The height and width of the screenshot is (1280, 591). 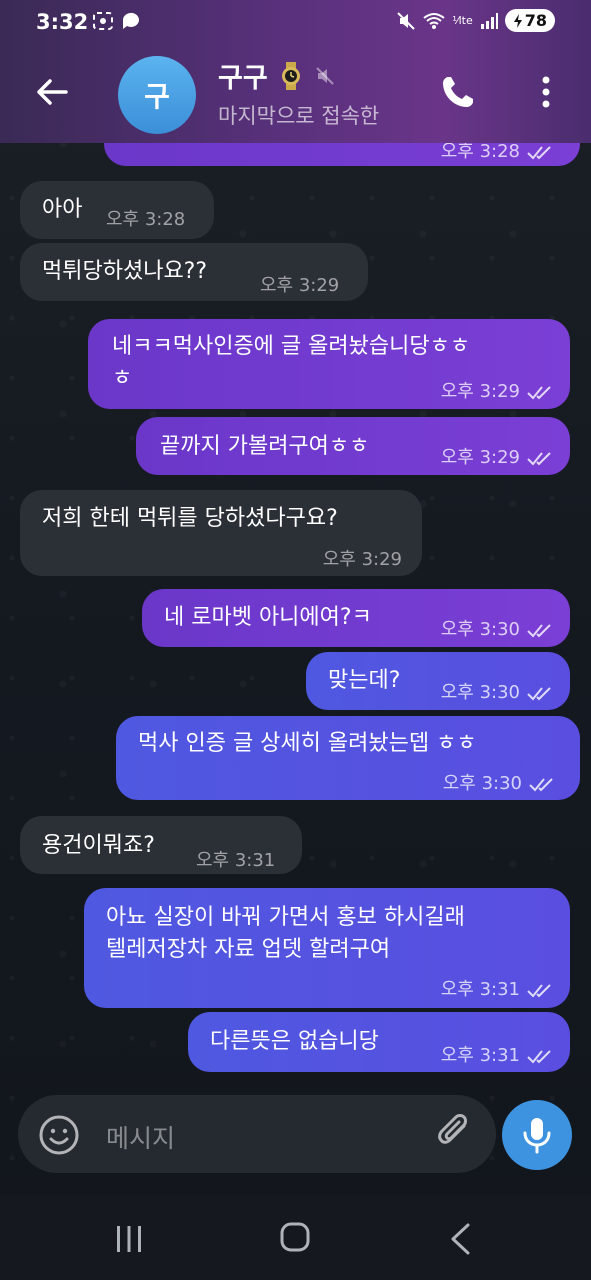 I want to click on signal-icon, so click(x=489, y=20).